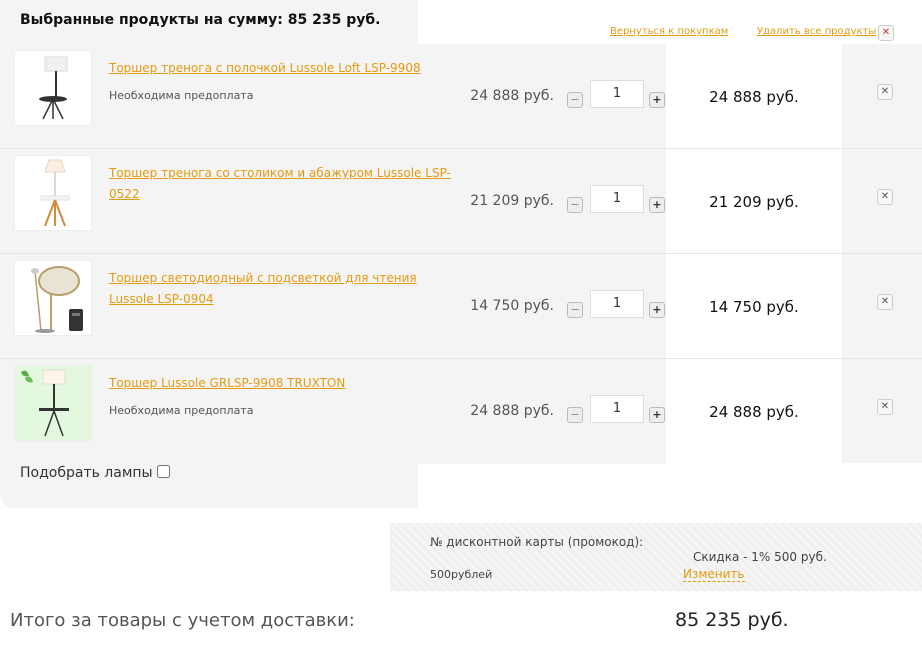  I want to click on order-total-value: 85 235 руб., so click(732, 620).